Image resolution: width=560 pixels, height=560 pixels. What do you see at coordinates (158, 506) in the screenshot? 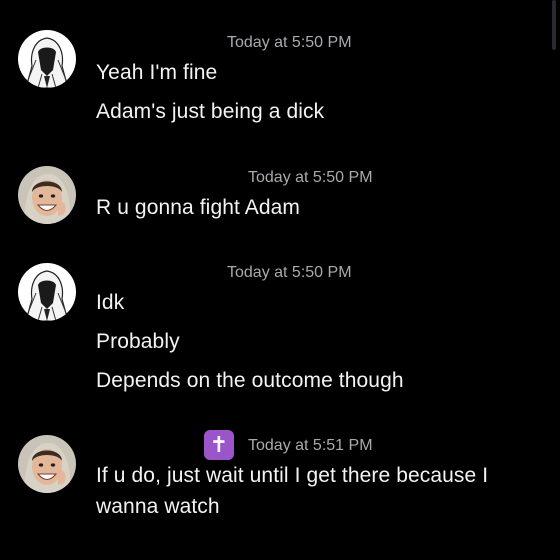
I see `message-text: wanna watch` at bounding box center [158, 506].